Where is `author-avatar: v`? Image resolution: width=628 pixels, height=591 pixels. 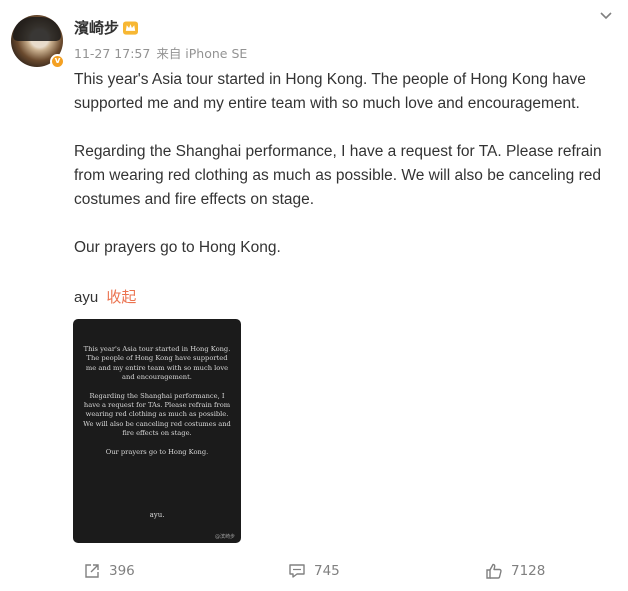 author-avatar: v is located at coordinates (38, 42).